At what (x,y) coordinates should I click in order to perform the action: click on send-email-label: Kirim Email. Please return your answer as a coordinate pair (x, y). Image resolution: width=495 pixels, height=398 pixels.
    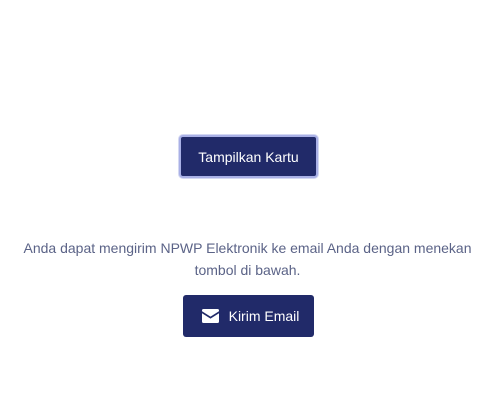
    Looking at the image, I should click on (264, 316).